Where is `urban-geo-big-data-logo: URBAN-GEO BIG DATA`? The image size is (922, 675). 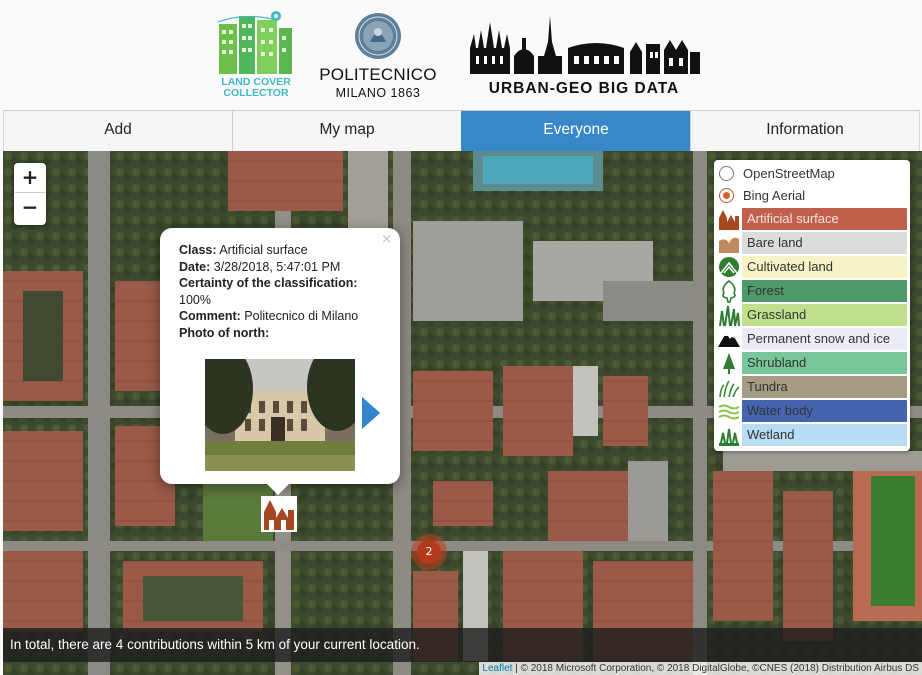 urban-geo-big-data-logo: URBAN-GEO BIG DATA is located at coordinates (584, 57).